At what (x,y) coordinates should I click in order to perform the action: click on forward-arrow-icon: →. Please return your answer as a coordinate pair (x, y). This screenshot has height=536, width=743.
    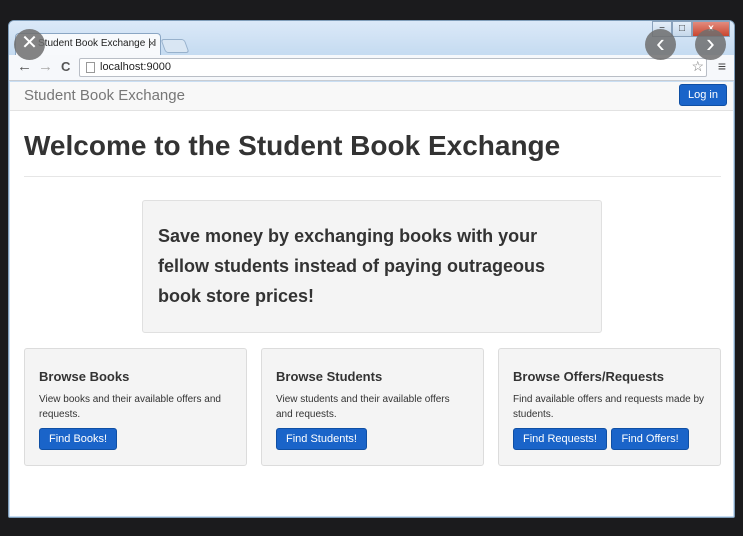
    Looking at the image, I should click on (45, 67).